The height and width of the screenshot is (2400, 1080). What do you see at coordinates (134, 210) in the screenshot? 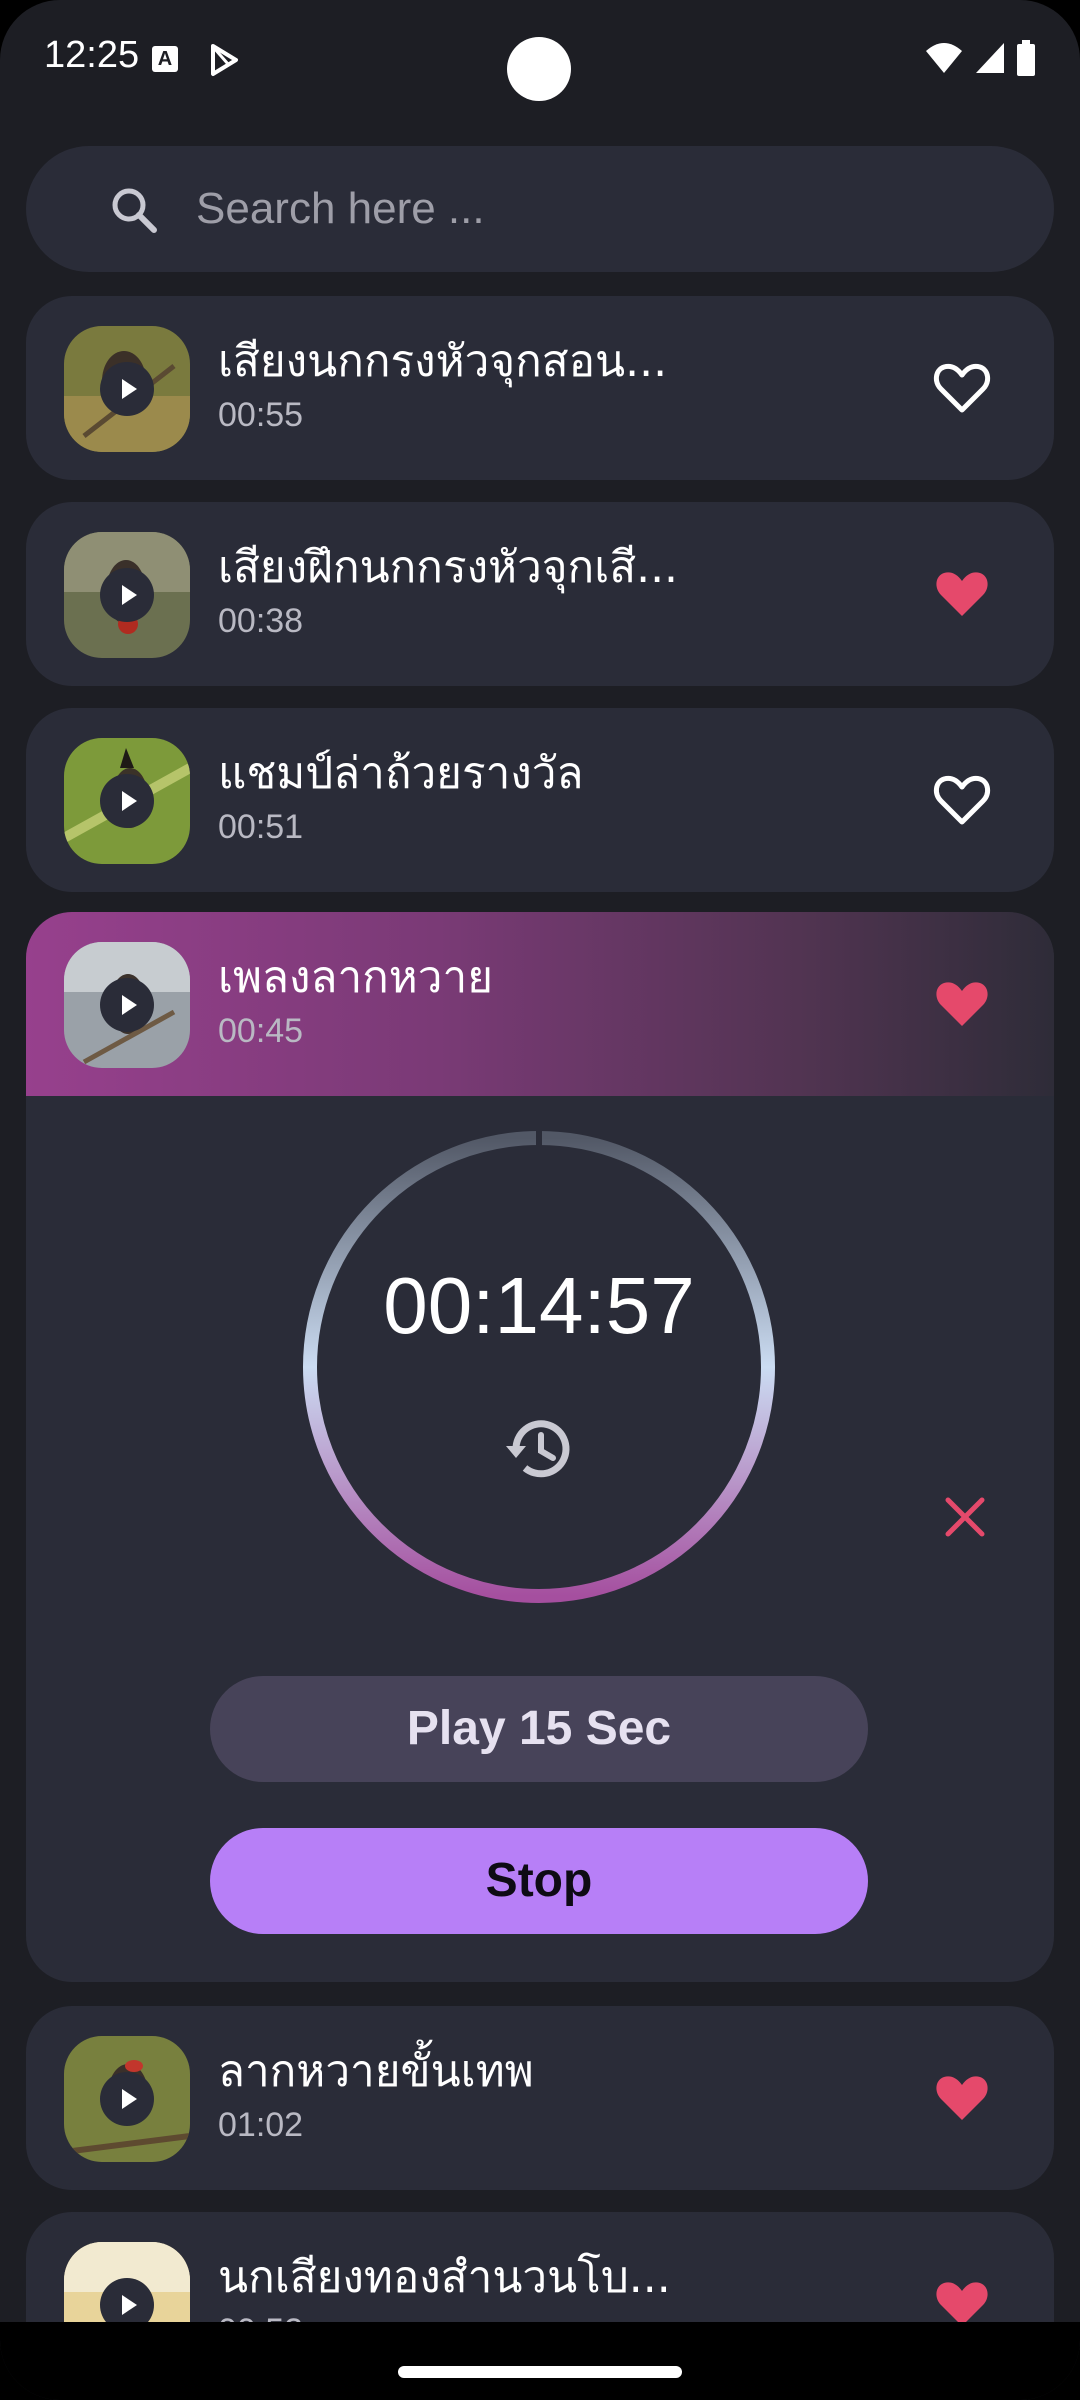
I see `search-icon` at bounding box center [134, 210].